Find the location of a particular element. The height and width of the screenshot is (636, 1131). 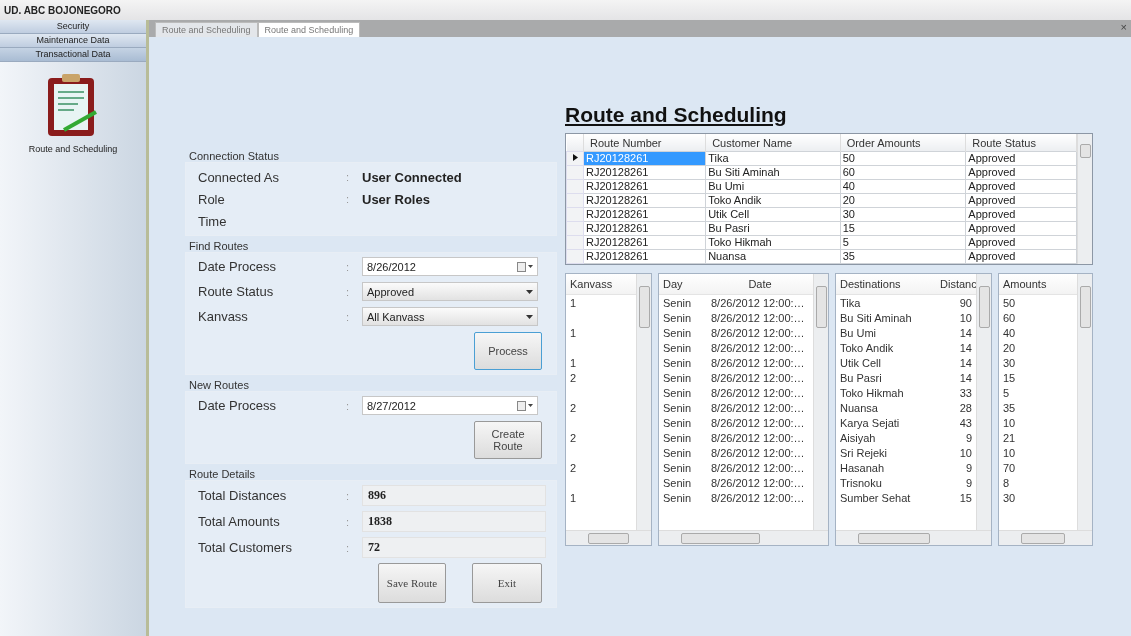

column-header: Distanc is located at coordinates (956, 284).